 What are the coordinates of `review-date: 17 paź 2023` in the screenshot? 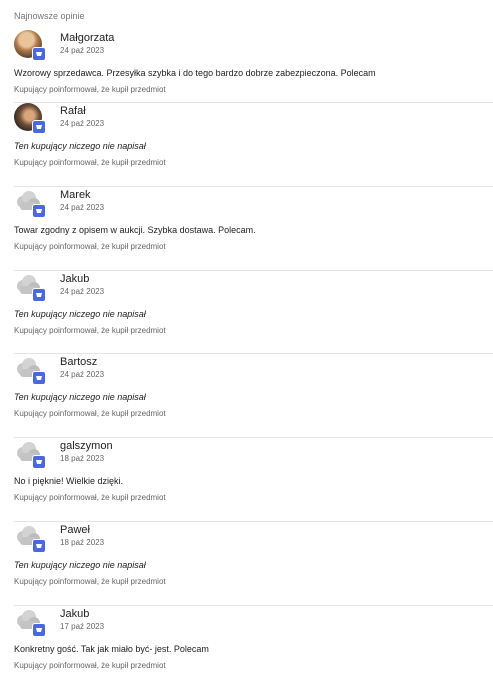 It's located at (82, 626).